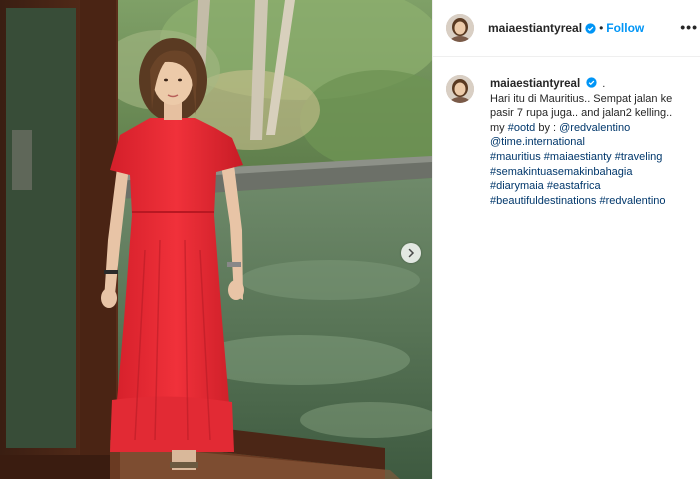 The height and width of the screenshot is (479, 700). I want to click on hashtag-link: #ootd, so click(522, 128).